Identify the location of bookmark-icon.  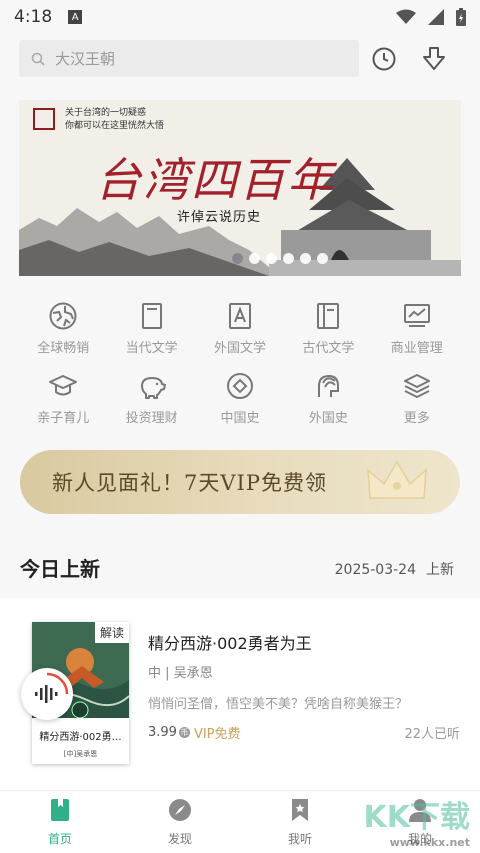
(300, 812).